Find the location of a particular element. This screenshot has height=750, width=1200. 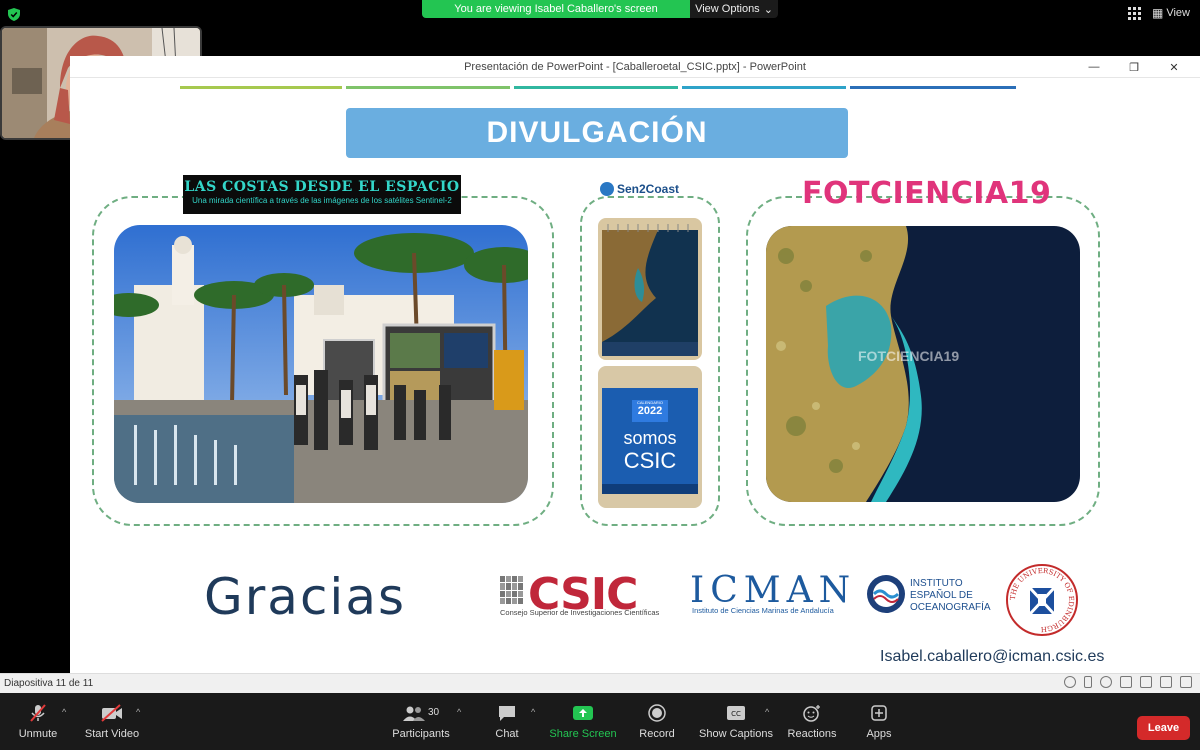

edinburgh-seal: THE UNIVERSITY OF EDINBURGH is located at coordinates (1042, 600).